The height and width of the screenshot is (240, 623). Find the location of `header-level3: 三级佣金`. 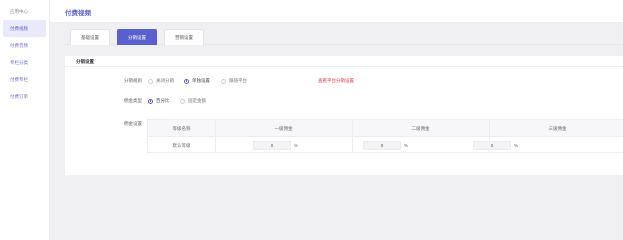

header-level3: 三级佣金 is located at coordinates (557, 128).